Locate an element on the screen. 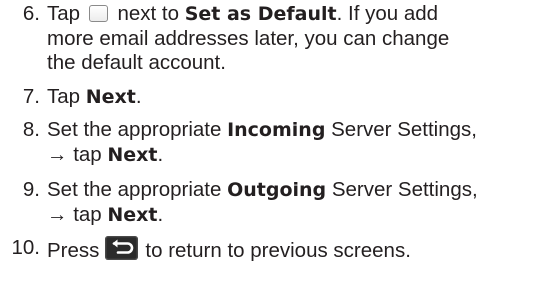 The width and height of the screenshot is (543, 304). setting-name: Set as Default is located at coordinates (260, 14).